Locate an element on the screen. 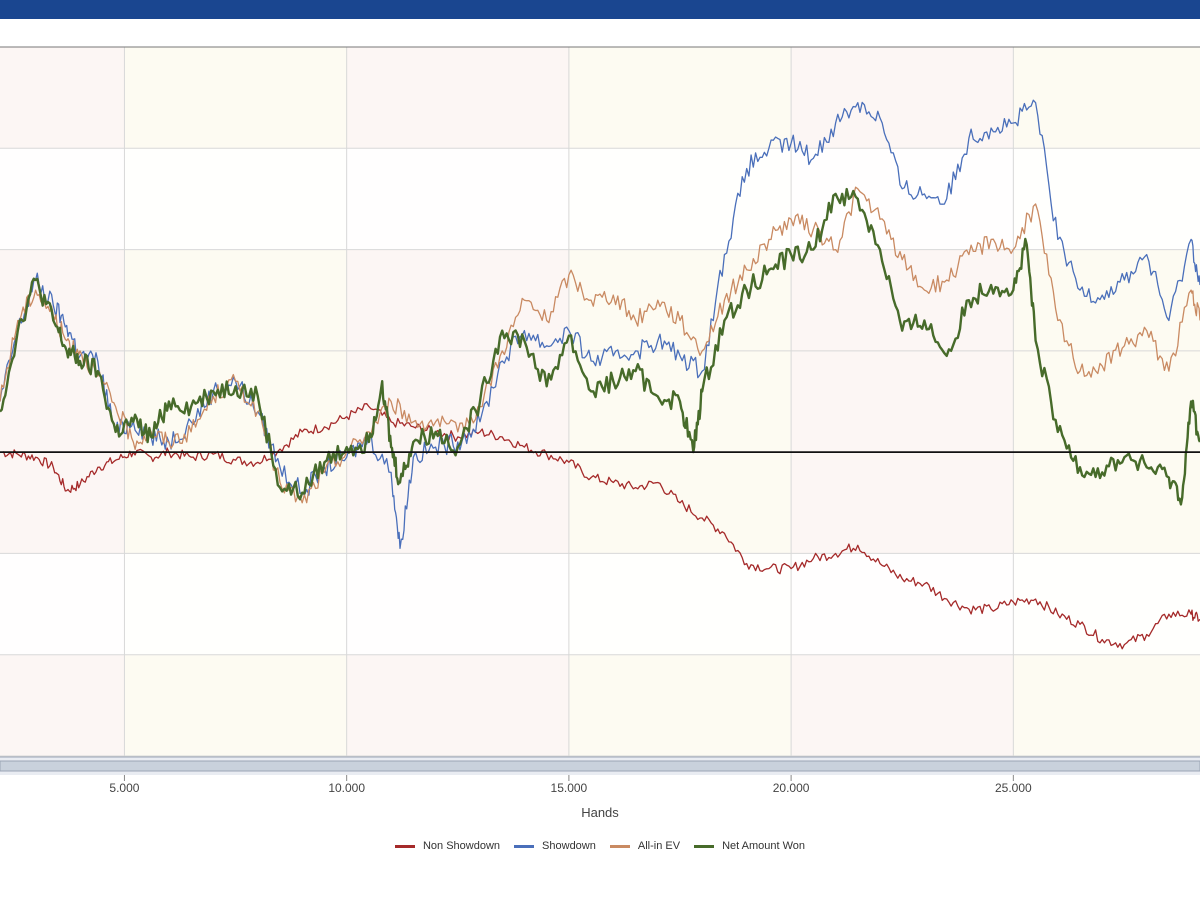 Image resolution: width=1200 pixels, height=900 pixels. legend-swatch-showdown is located at coordinates (524, 846).